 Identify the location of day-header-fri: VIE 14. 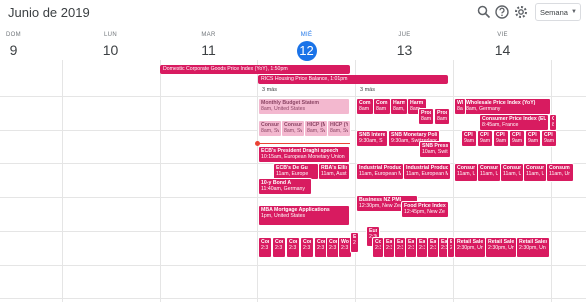
(502, 45).